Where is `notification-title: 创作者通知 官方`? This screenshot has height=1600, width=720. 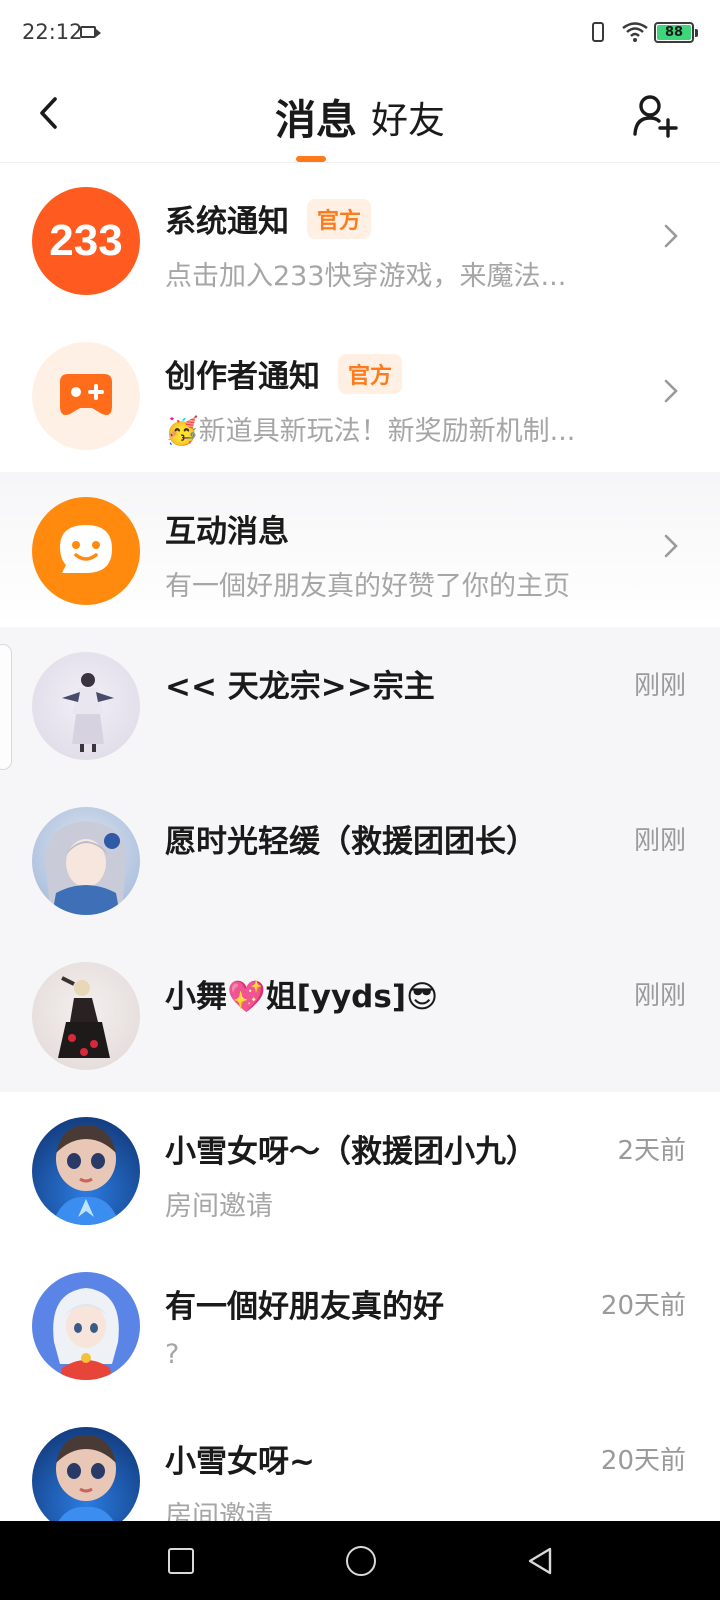 notification-title: 创作者通知 官方 is located at coordinates (284, 373).